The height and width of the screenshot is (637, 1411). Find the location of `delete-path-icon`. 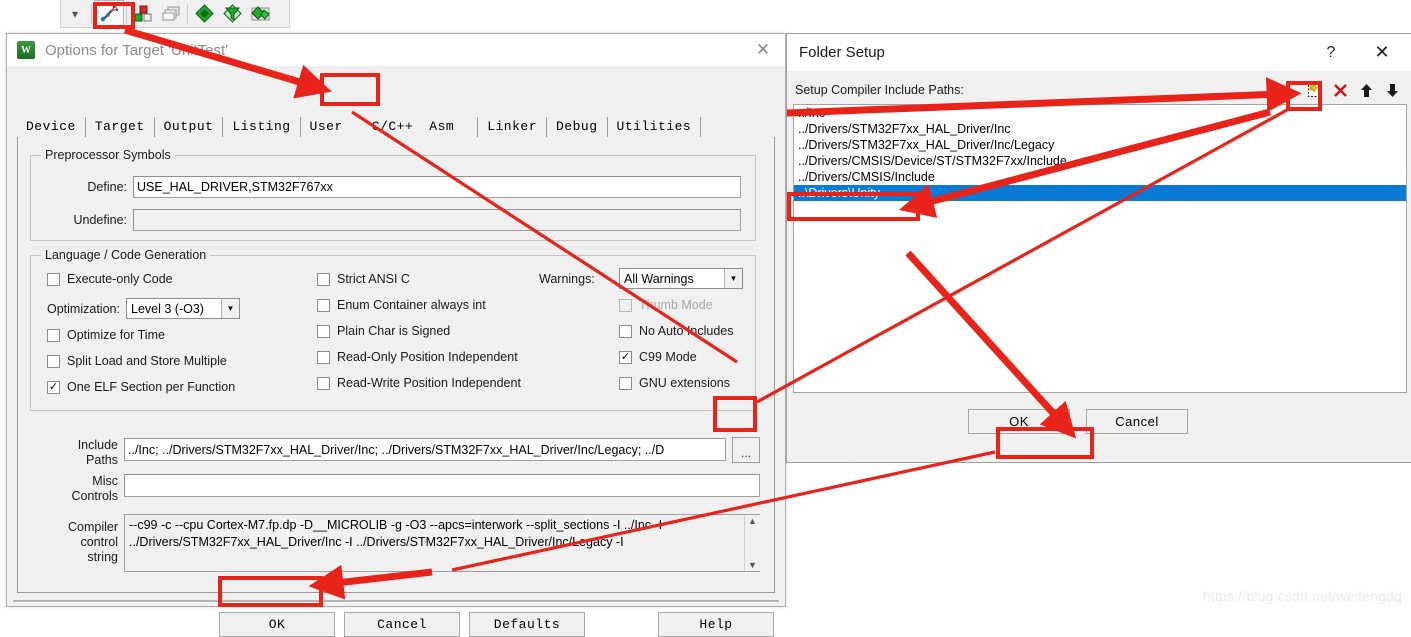

delete-path-icon is located at coordinates (1340, 90).